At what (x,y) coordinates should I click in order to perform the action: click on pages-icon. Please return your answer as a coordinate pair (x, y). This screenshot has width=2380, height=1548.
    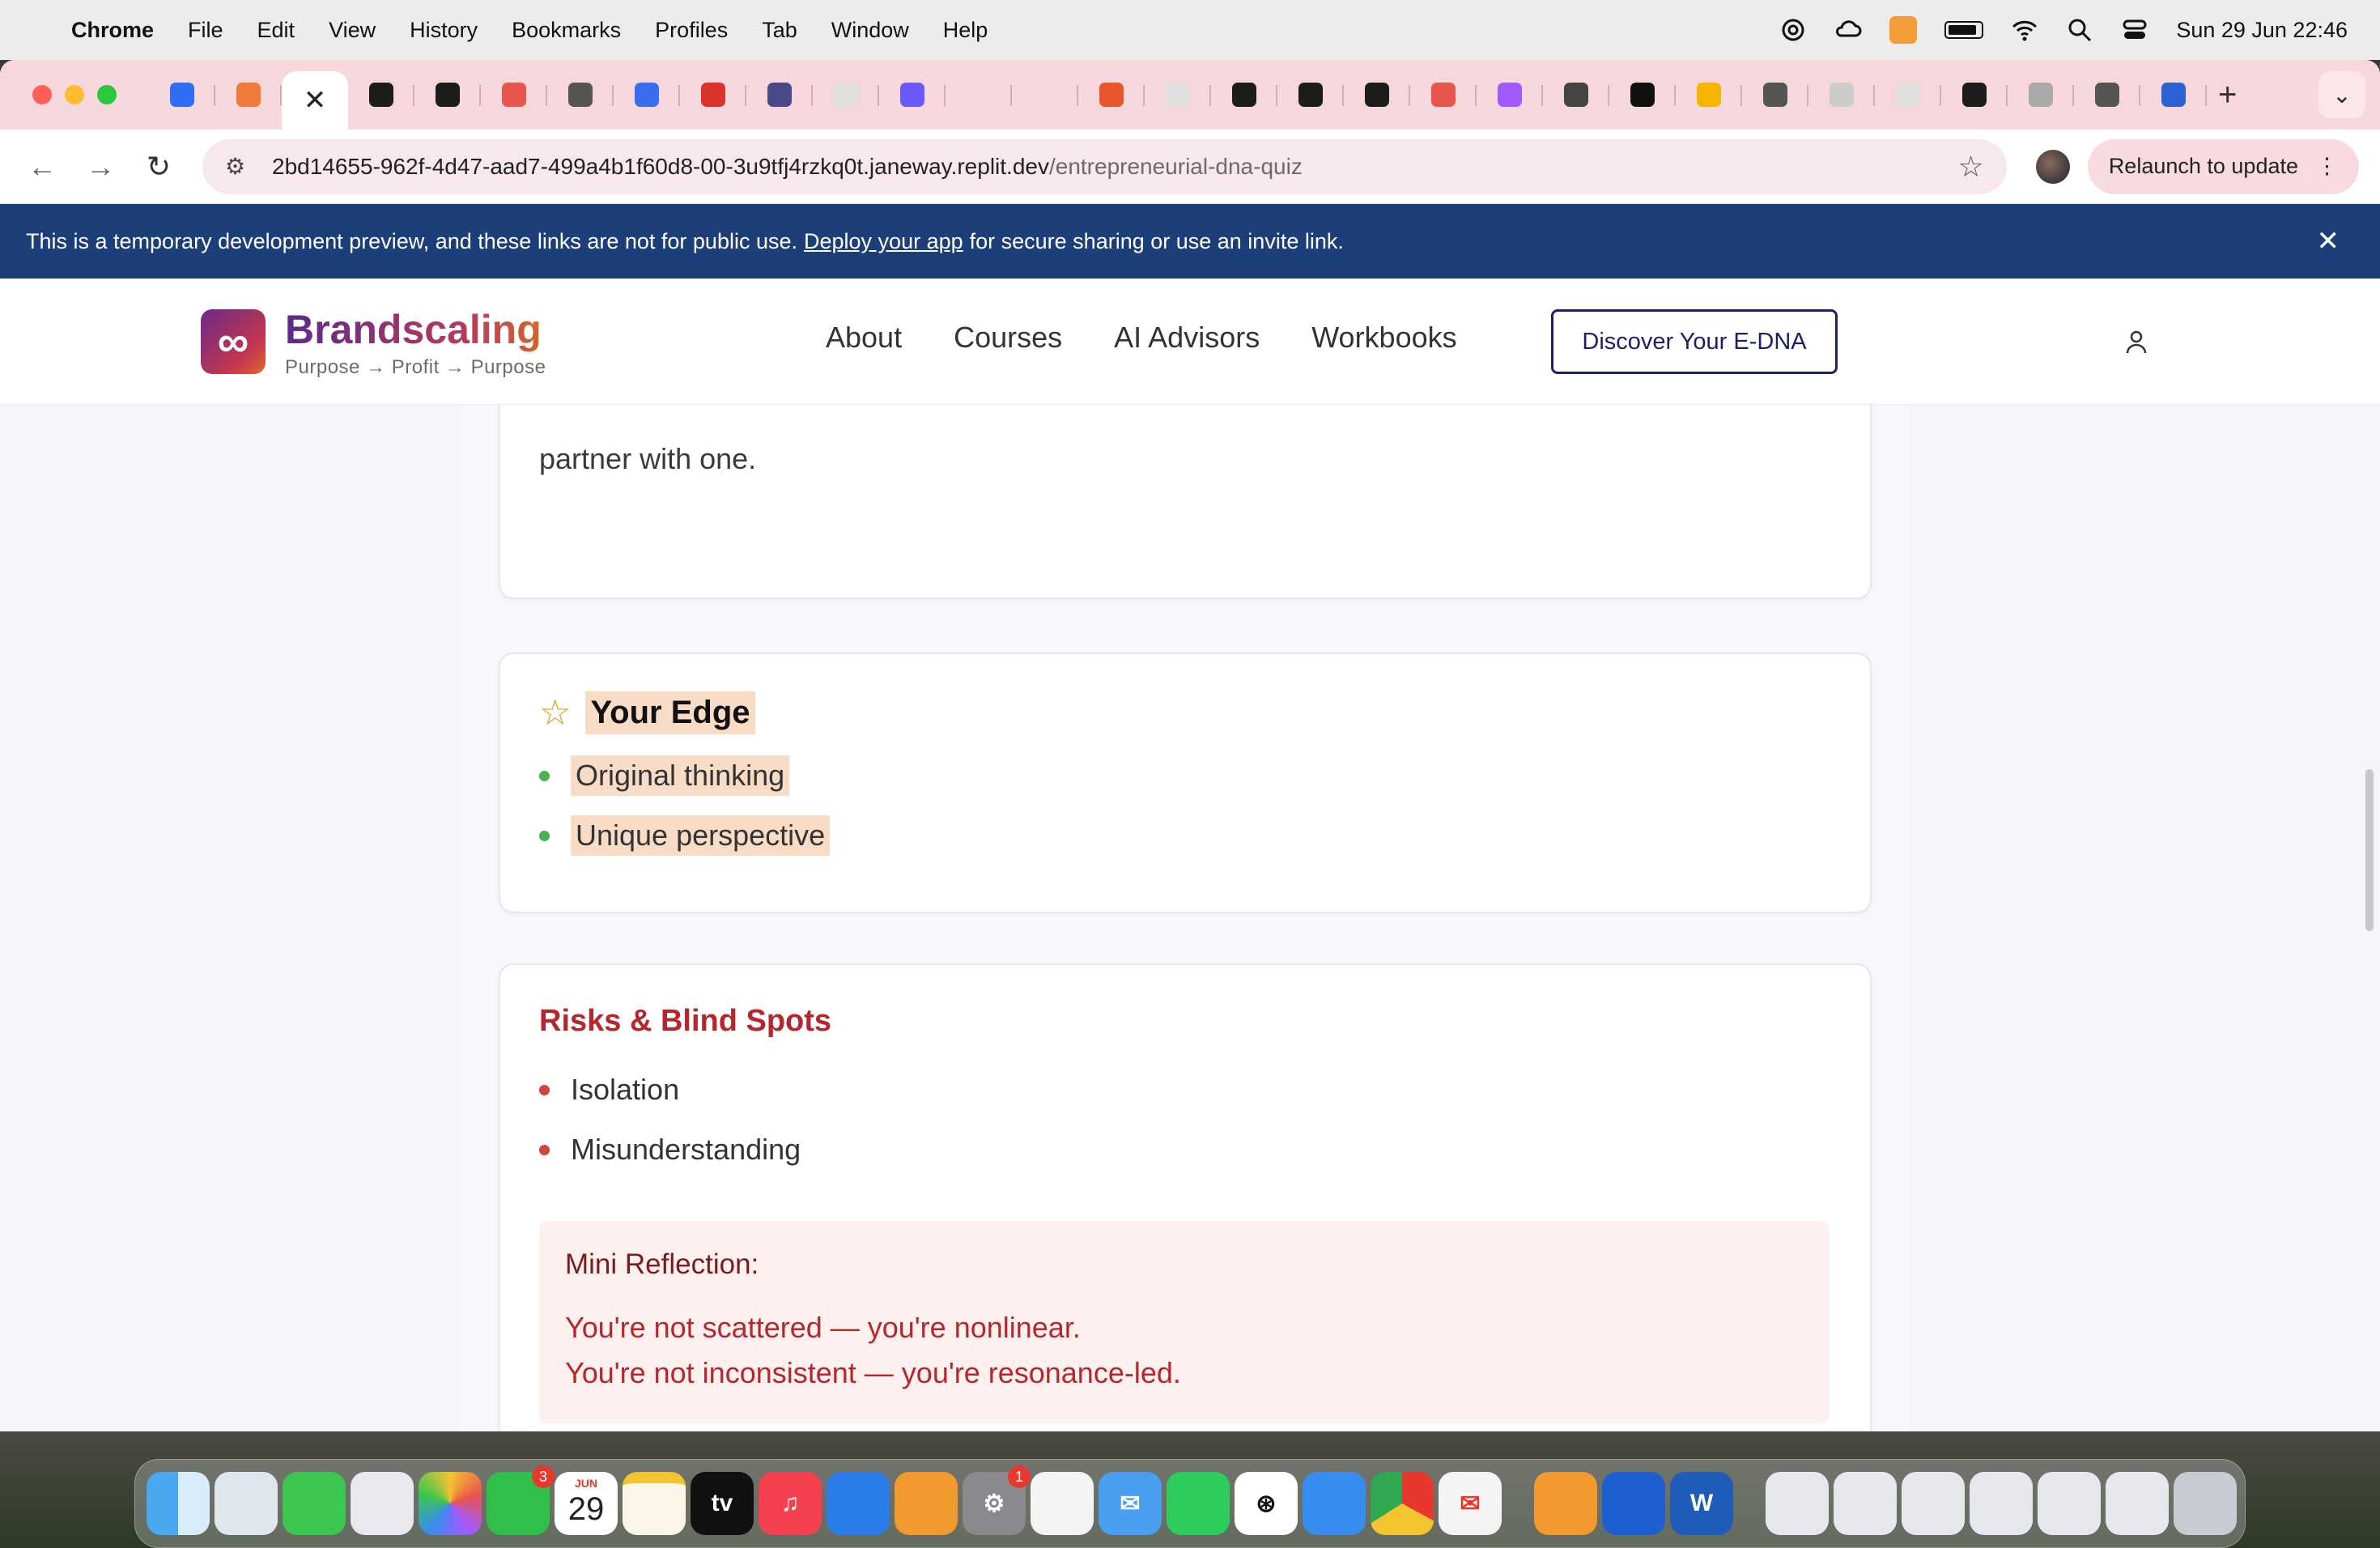
    Looking at the image, I should click on (926, 1503).